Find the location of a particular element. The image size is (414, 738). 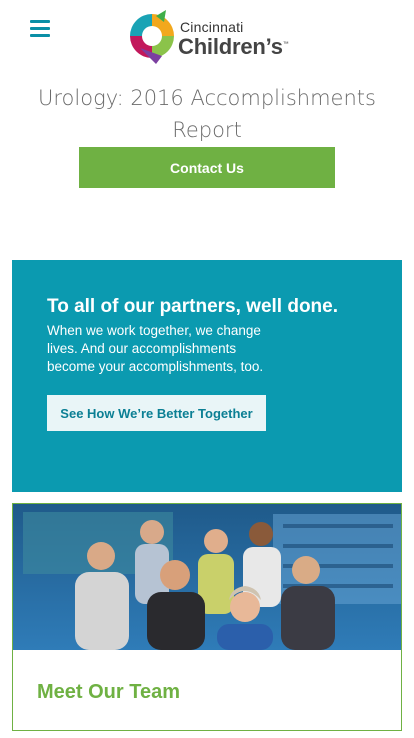

contact-us-button: Contact Us is located at coordinates (207, 167).